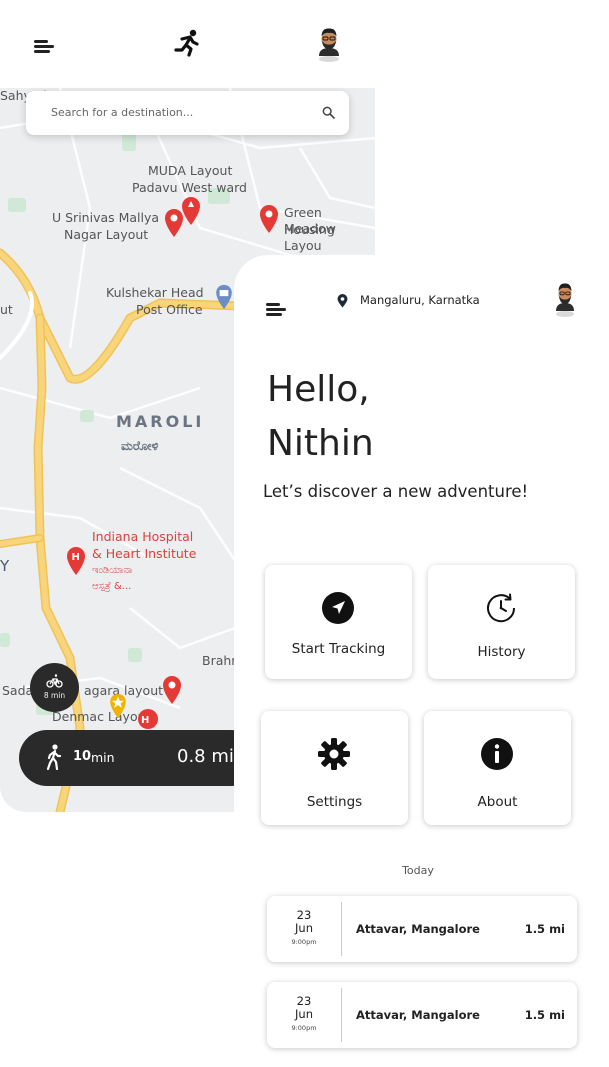  I want to click on walk-distance: 0.8 mi, so click(205, 756).